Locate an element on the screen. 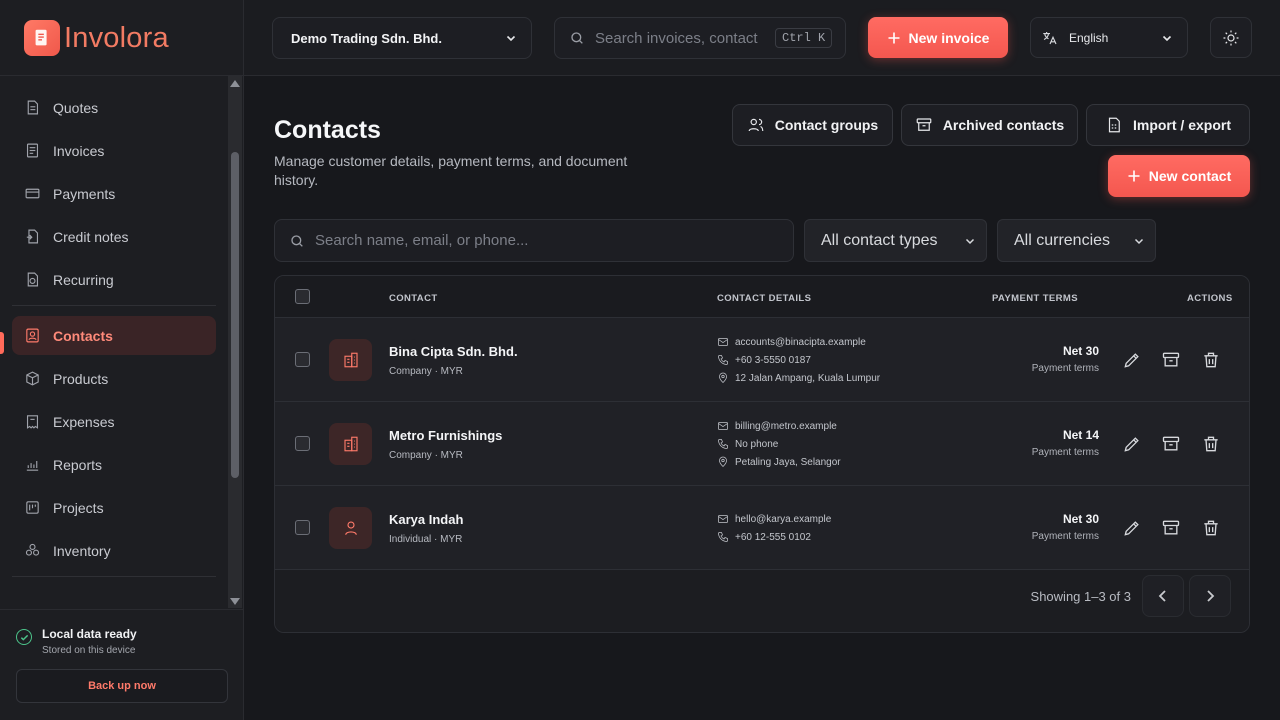 This screenshot has width=1280, height=720. new-contact-button: New contact is located at coordinates (1179, 176).